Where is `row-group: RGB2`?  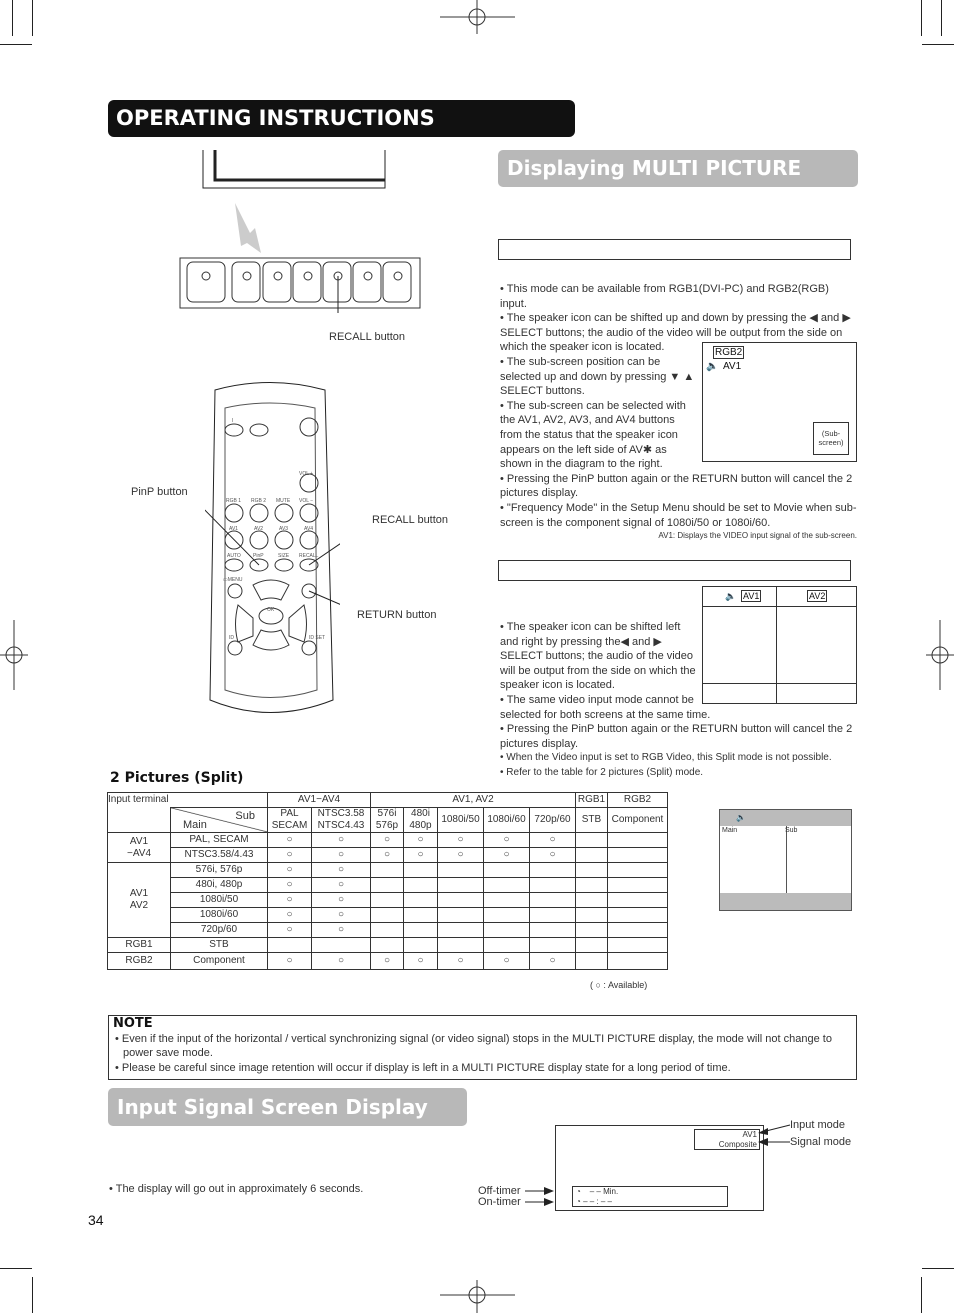
row-group: RGB2 is located at coordinates (139, 961).